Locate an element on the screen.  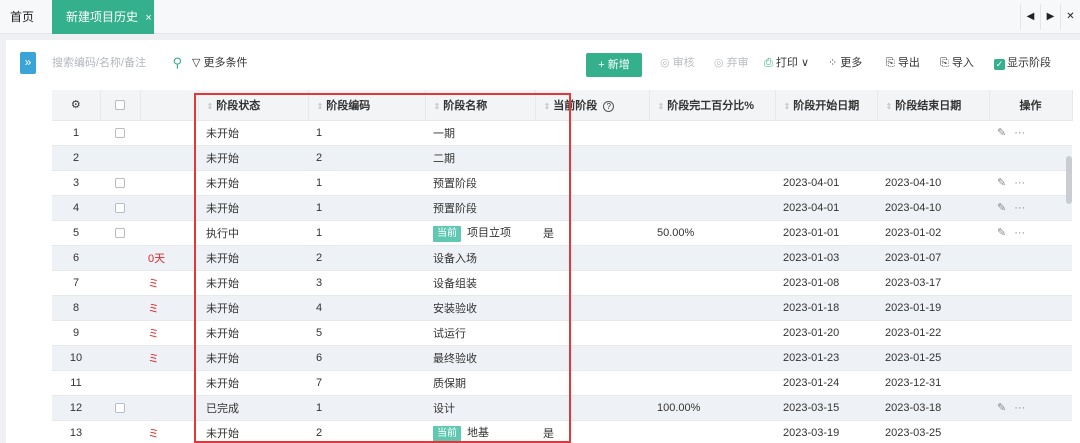
cell-percent is located at coordinates (712, 258).